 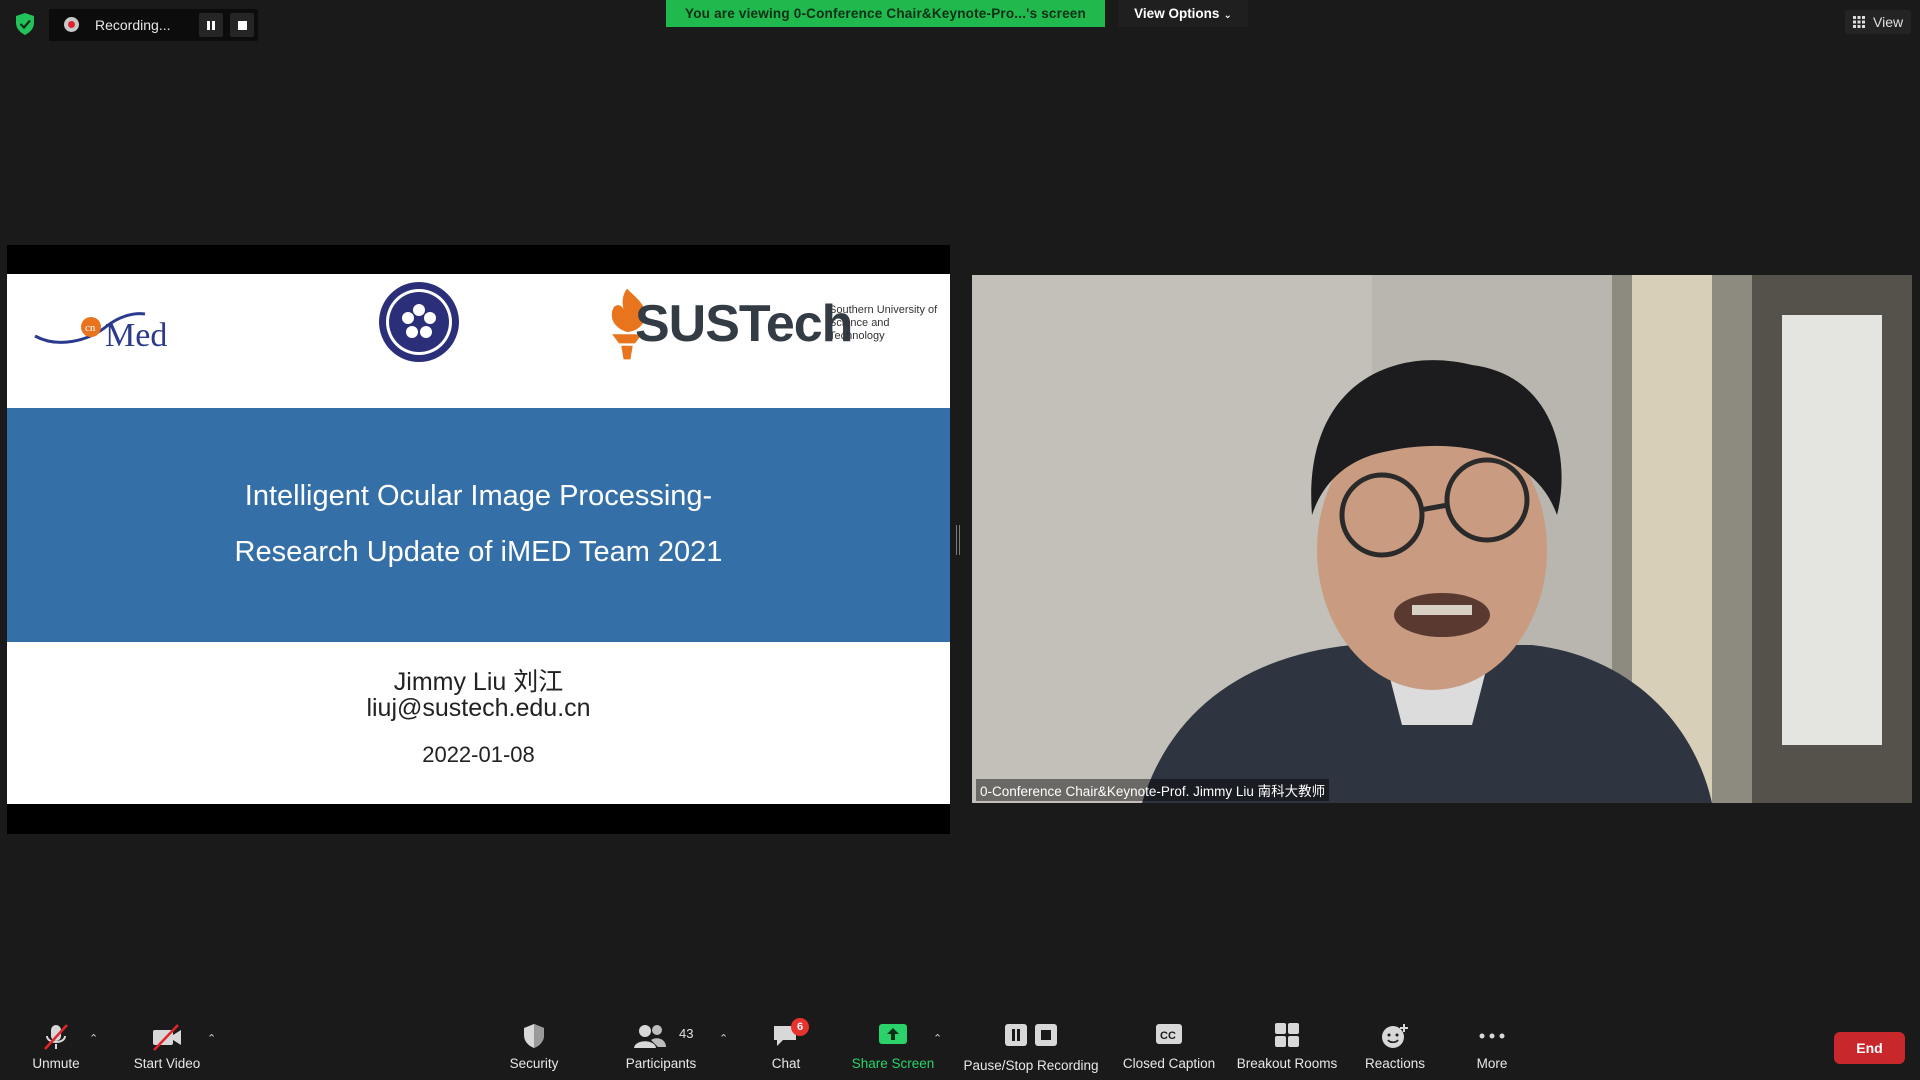 I want to click on security-shield-icon, so click(x=25, y=24).